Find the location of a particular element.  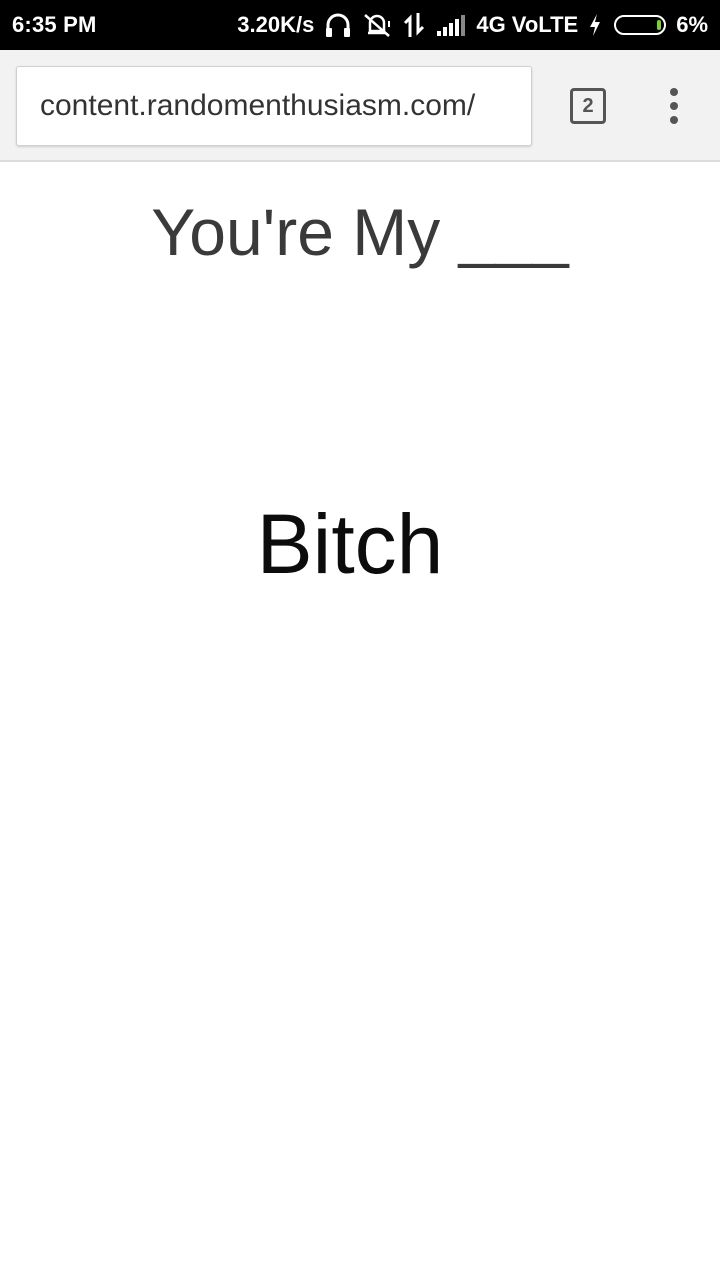

headphones-icon is located at coordinates (338, 25).